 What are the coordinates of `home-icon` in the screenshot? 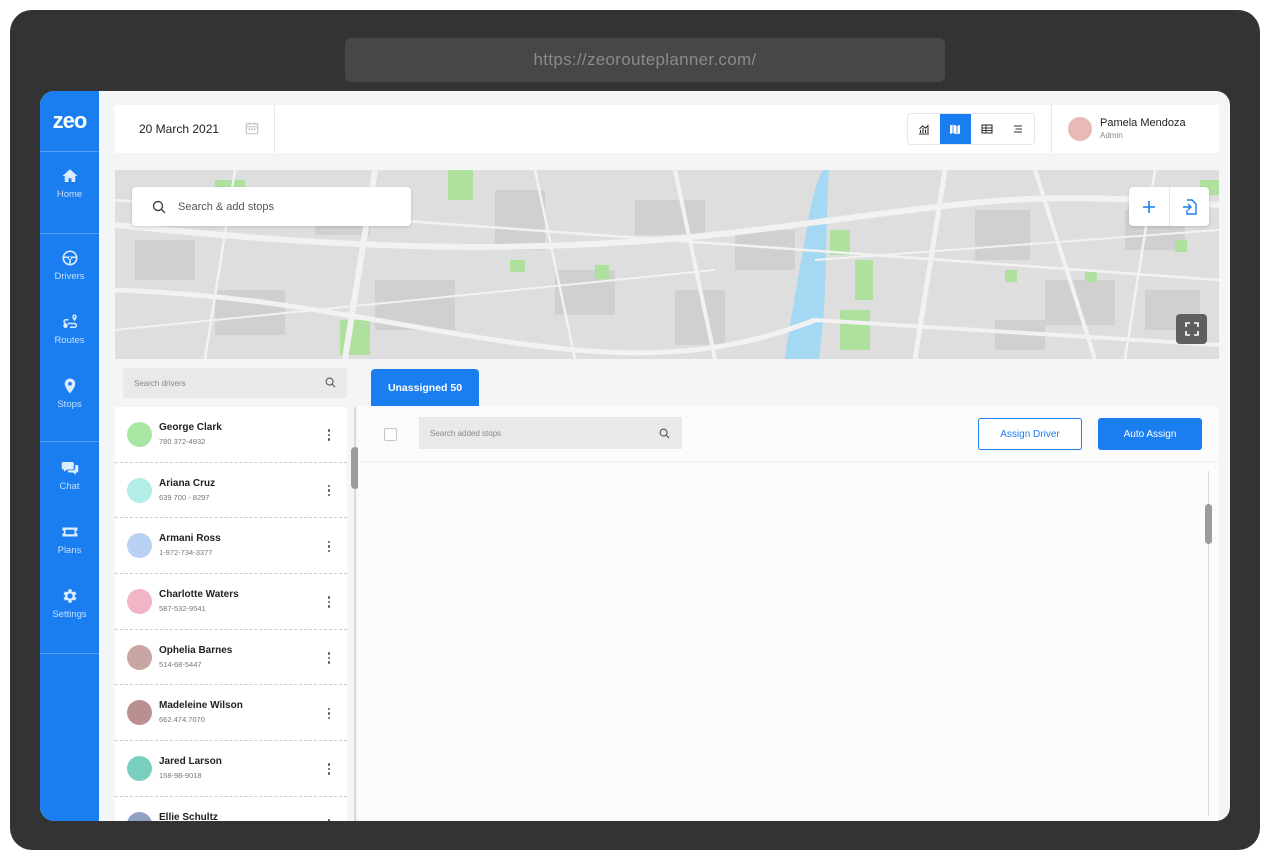 It's located at (69, 175).